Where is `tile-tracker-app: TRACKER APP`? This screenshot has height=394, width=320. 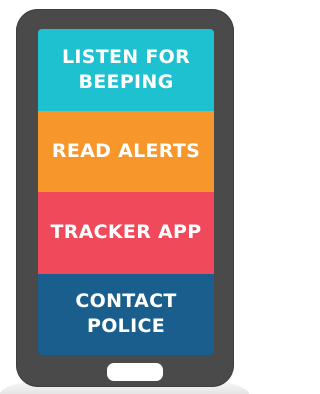 tile-tracker-app: TRACKER APP is located at coordinates (126, 233).